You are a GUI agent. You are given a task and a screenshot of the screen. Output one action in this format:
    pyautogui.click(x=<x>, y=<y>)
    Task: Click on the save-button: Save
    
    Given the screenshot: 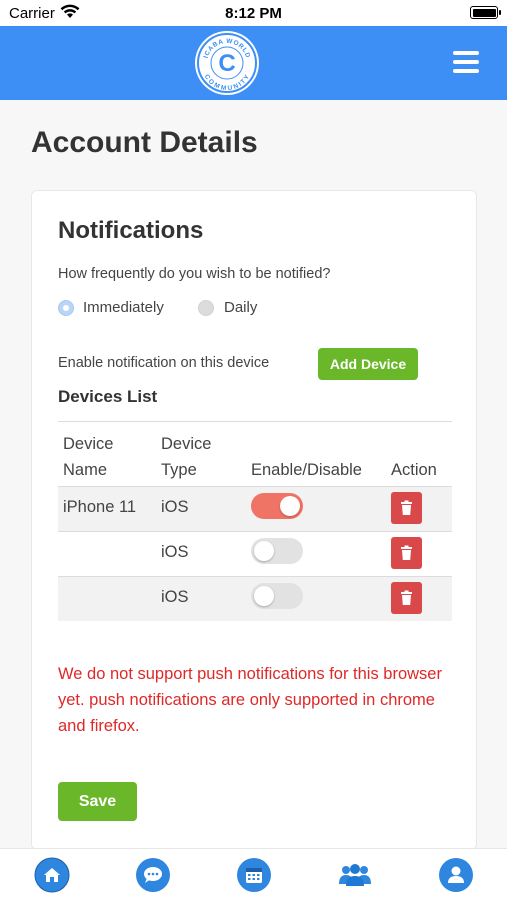 What is the action you would take?
    pyautogui.click(x=97, y=801)
    